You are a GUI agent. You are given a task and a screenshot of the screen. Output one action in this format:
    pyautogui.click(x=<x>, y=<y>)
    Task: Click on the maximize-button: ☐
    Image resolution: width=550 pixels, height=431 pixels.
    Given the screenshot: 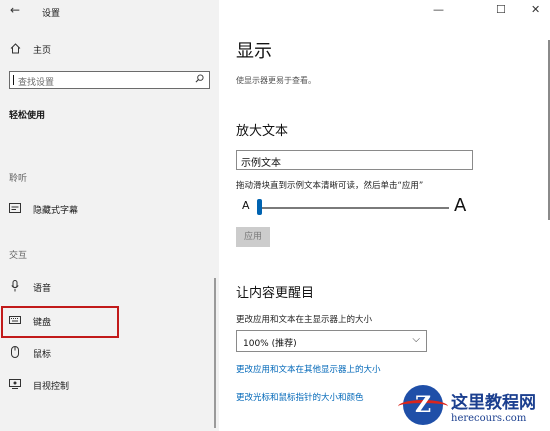 What is the action you would take?
    pyautogui.click(x=501, y=9)
    